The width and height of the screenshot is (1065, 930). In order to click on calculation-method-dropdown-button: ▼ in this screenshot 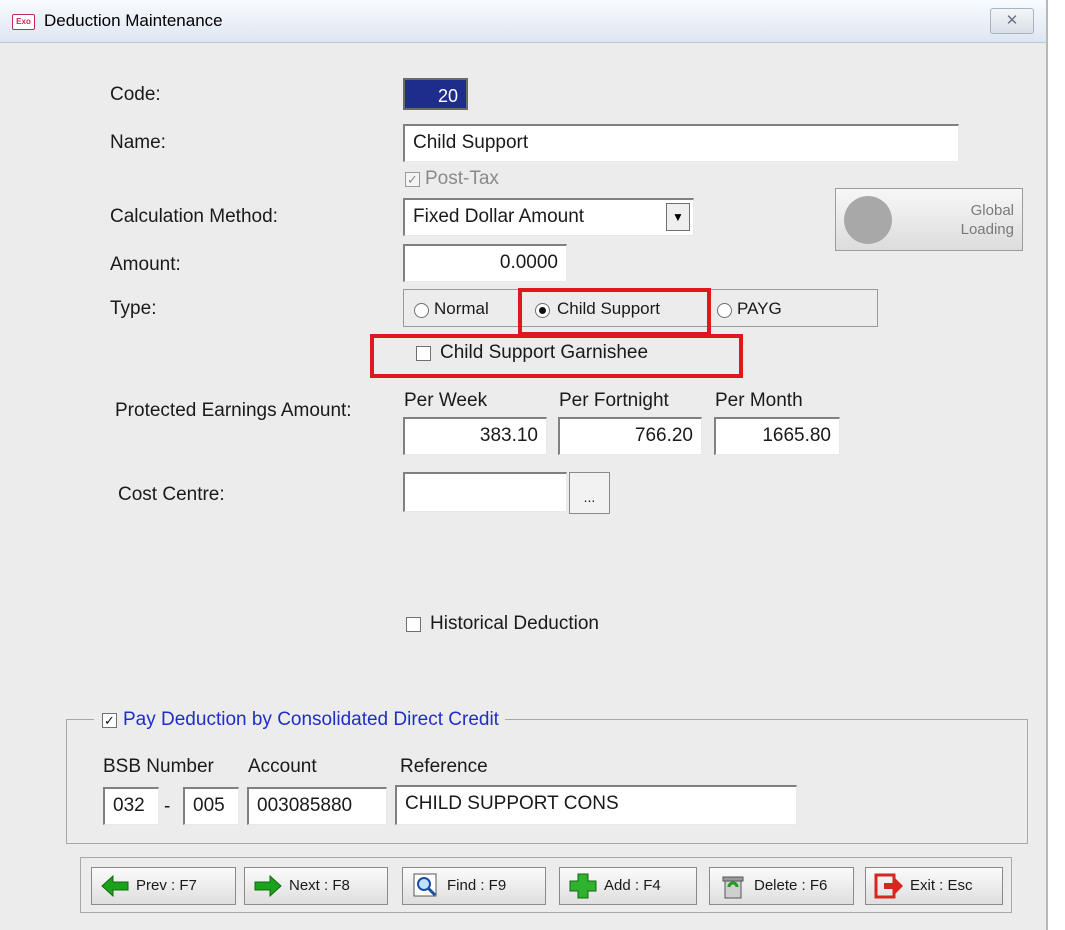, I will do `click(678, 217)`.